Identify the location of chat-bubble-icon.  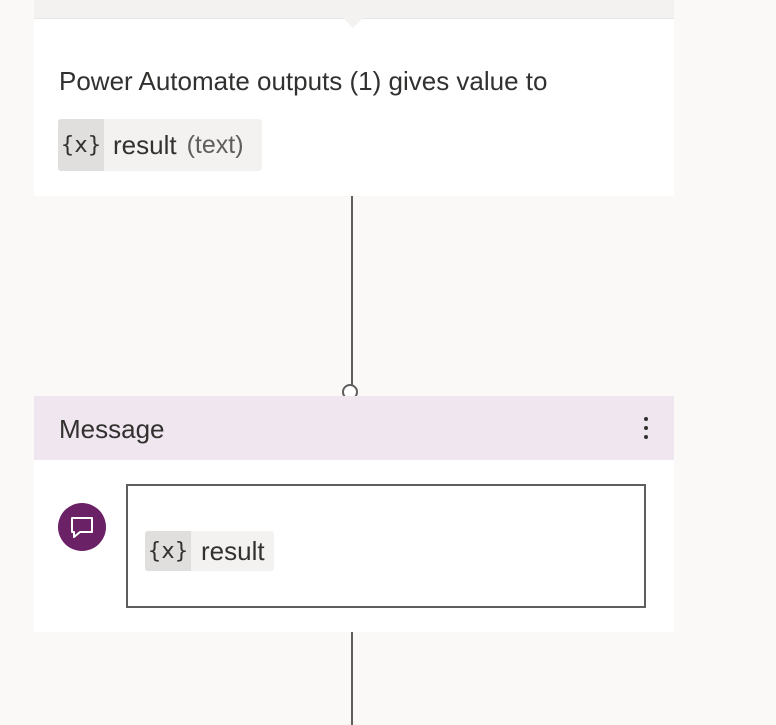
(82, 527).